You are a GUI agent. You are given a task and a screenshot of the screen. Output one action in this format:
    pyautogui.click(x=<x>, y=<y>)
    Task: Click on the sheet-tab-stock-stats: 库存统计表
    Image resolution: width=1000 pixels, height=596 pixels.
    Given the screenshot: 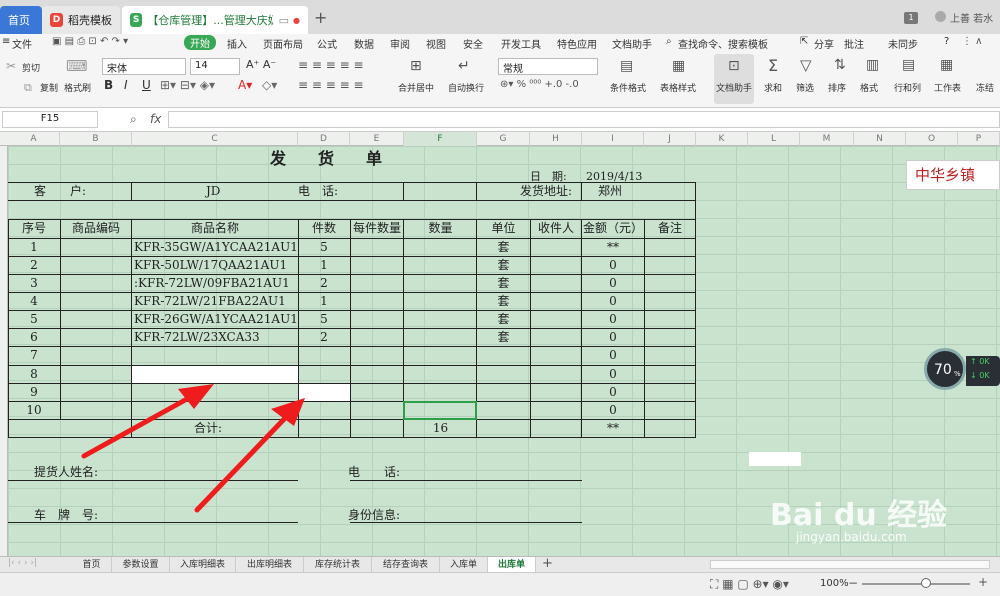 What is the action you would take?
    pyautogui.click(x=338, y=565)
    